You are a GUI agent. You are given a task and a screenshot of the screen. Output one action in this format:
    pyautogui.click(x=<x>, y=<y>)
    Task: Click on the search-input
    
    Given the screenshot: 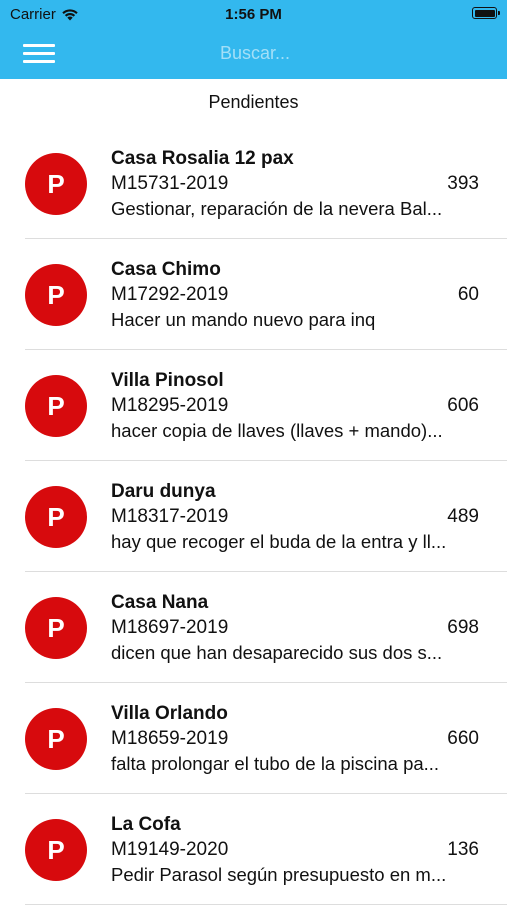 What is the action you would take?
    pyautogui.click(x=255, y=53)
    